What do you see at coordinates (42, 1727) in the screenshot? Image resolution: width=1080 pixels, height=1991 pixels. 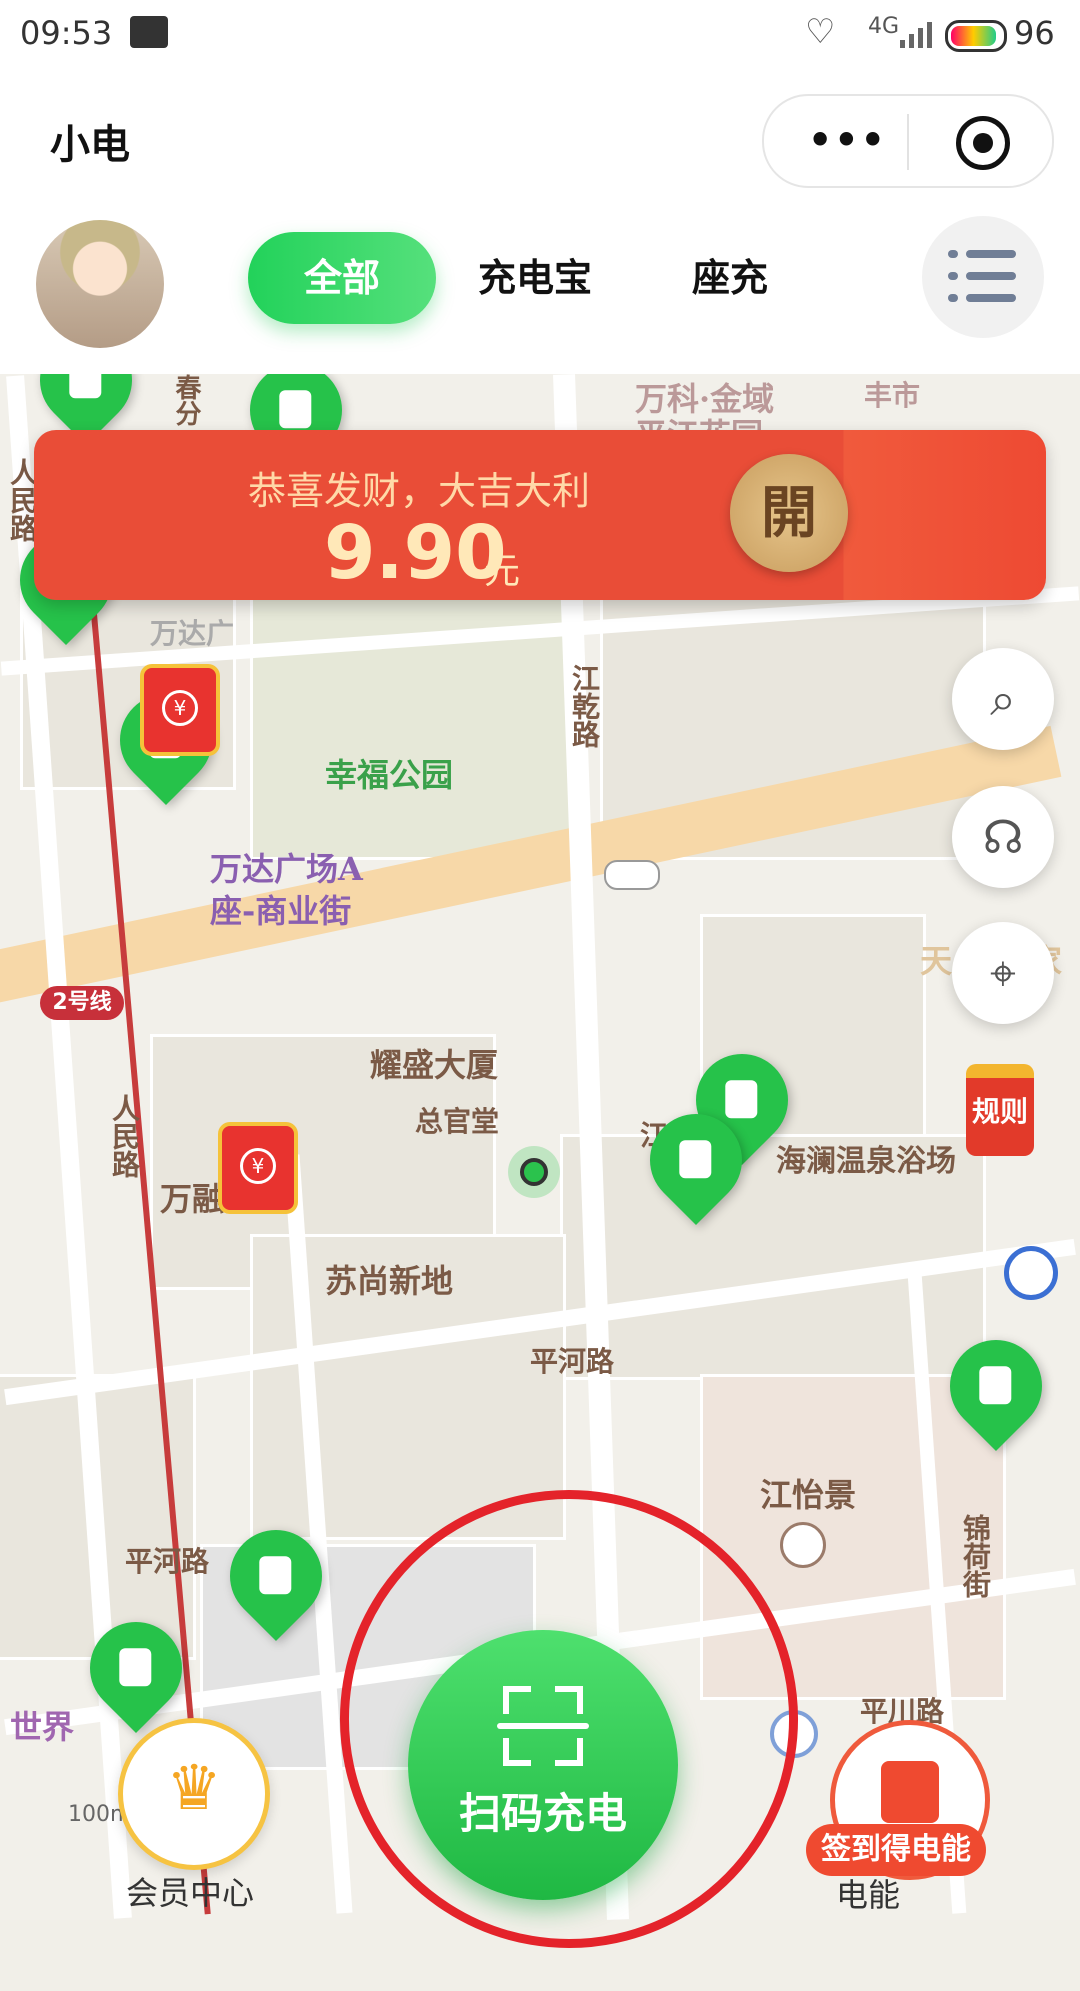 I see `map-label-world: 世界` at bounding box center [42, 1727].